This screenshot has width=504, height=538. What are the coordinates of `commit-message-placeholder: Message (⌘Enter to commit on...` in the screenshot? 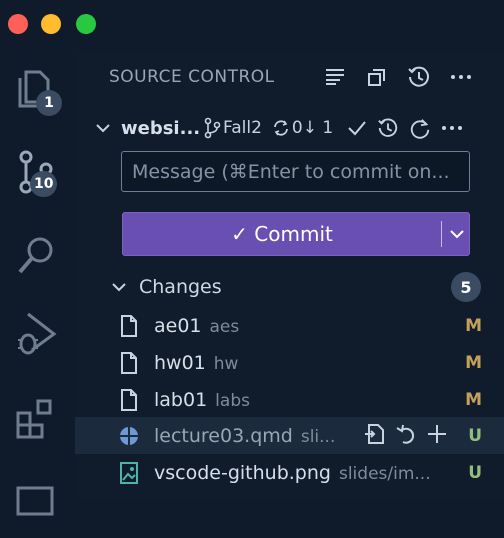 It's located at (291, 171).